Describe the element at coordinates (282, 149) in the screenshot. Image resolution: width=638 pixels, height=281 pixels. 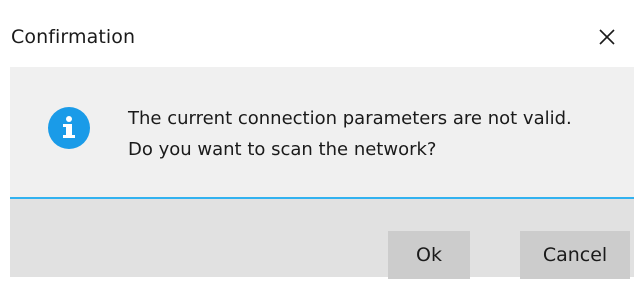
I see `message-line-2: Do you want to scan the network?` at that location.